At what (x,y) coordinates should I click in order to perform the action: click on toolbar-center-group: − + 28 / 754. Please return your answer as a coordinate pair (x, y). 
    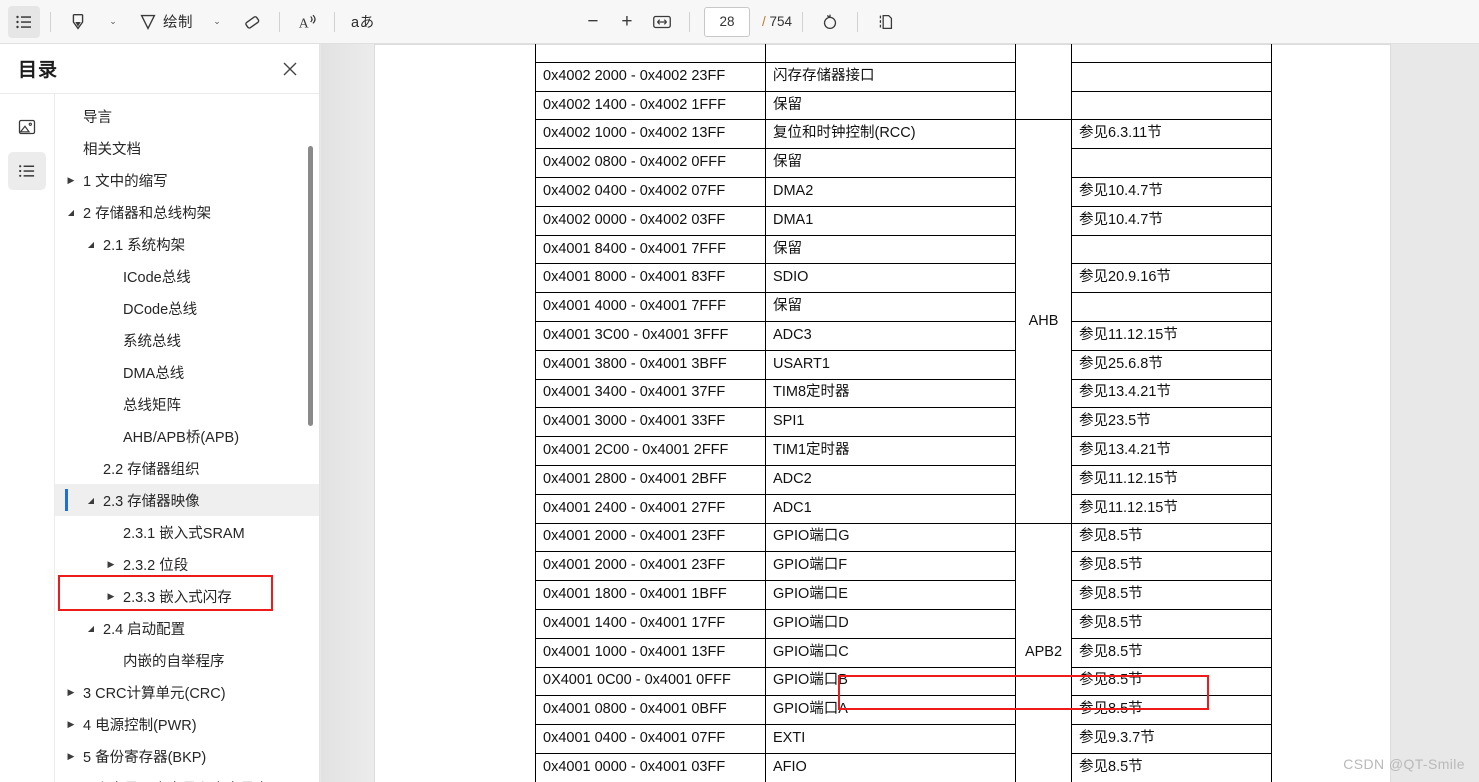
    Looking at the image, I should click on (739, 22).